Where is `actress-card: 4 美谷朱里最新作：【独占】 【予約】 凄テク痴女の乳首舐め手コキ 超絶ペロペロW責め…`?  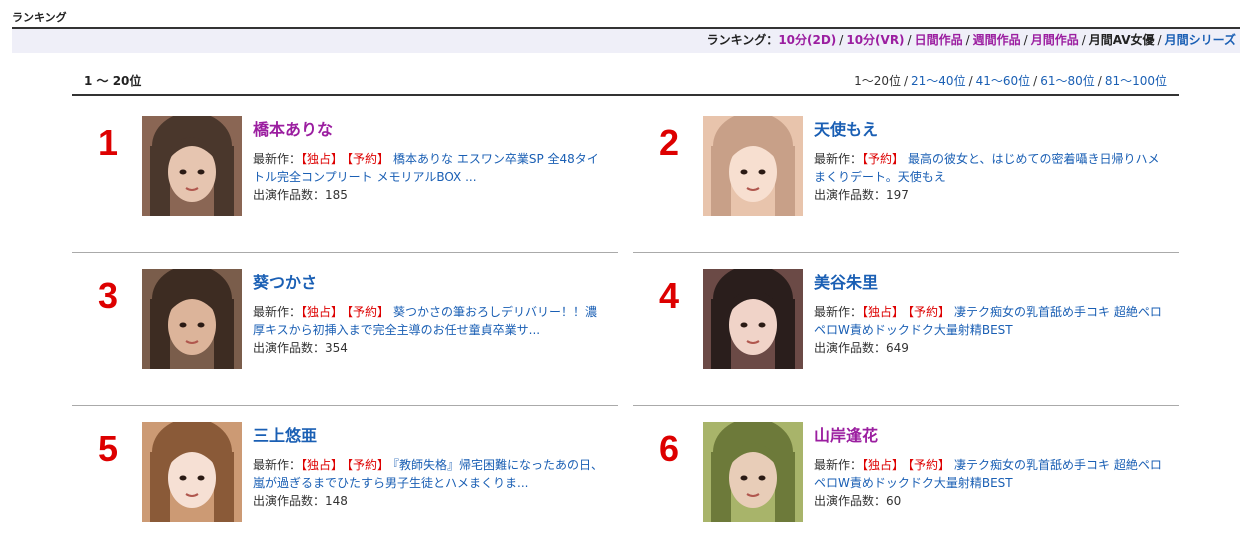
actress-card: 4 美谷朱里最新作：【独占】 【予約】 凄テク痴女の乳首舐め手コキ 超絶ペロペロW責め… is located at coordinates (906, 337).